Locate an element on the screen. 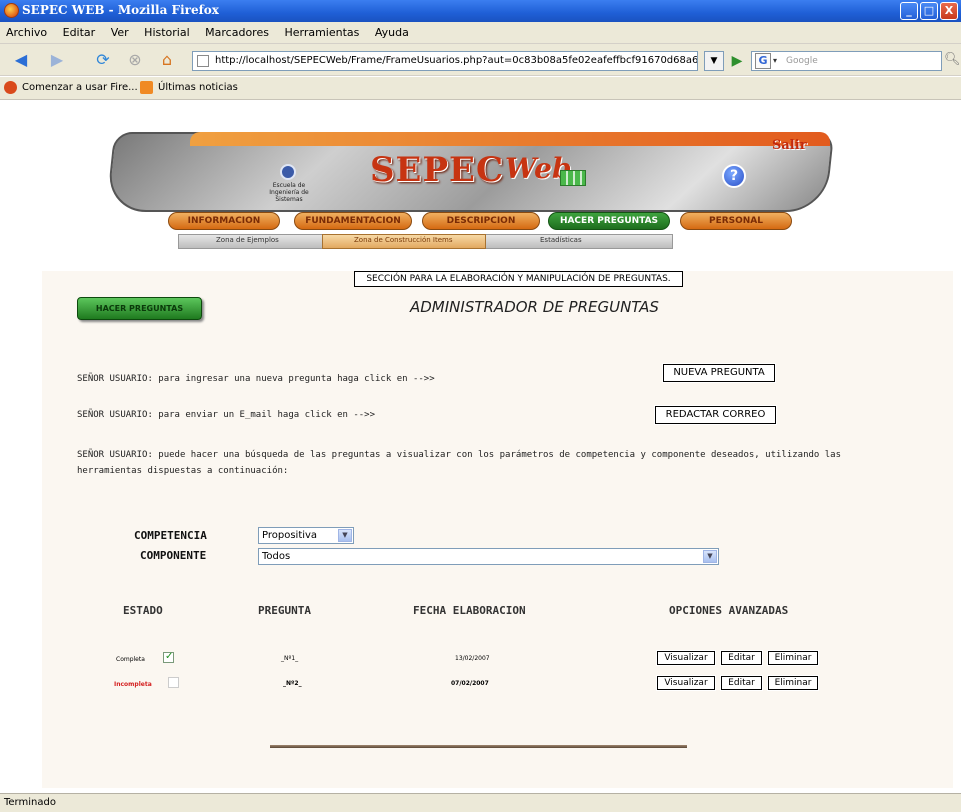 This screenshot has height=812, width=961. header-fecha: FECHA ELABORACION is located at coordinates (469, 610).